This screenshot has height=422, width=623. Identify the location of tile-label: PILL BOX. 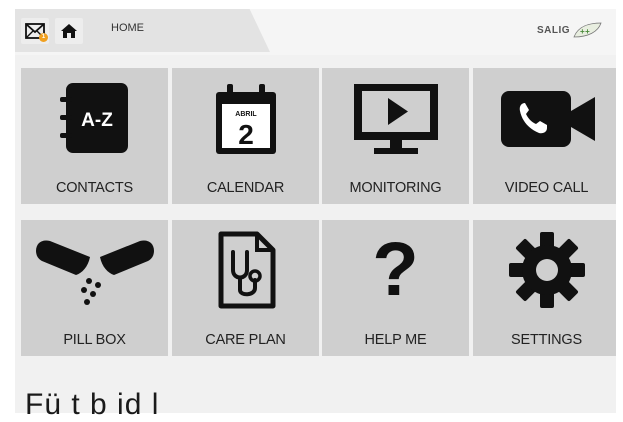
(94, 340).